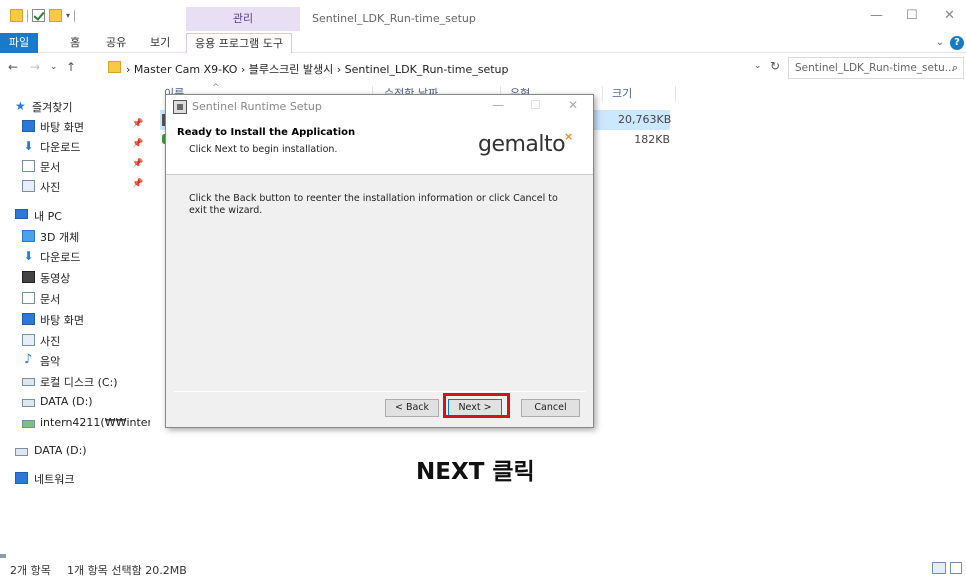 Image resolution: width=966 pixels, height=580 pixels. I want to click on help-button: ?, so click(957, 43).